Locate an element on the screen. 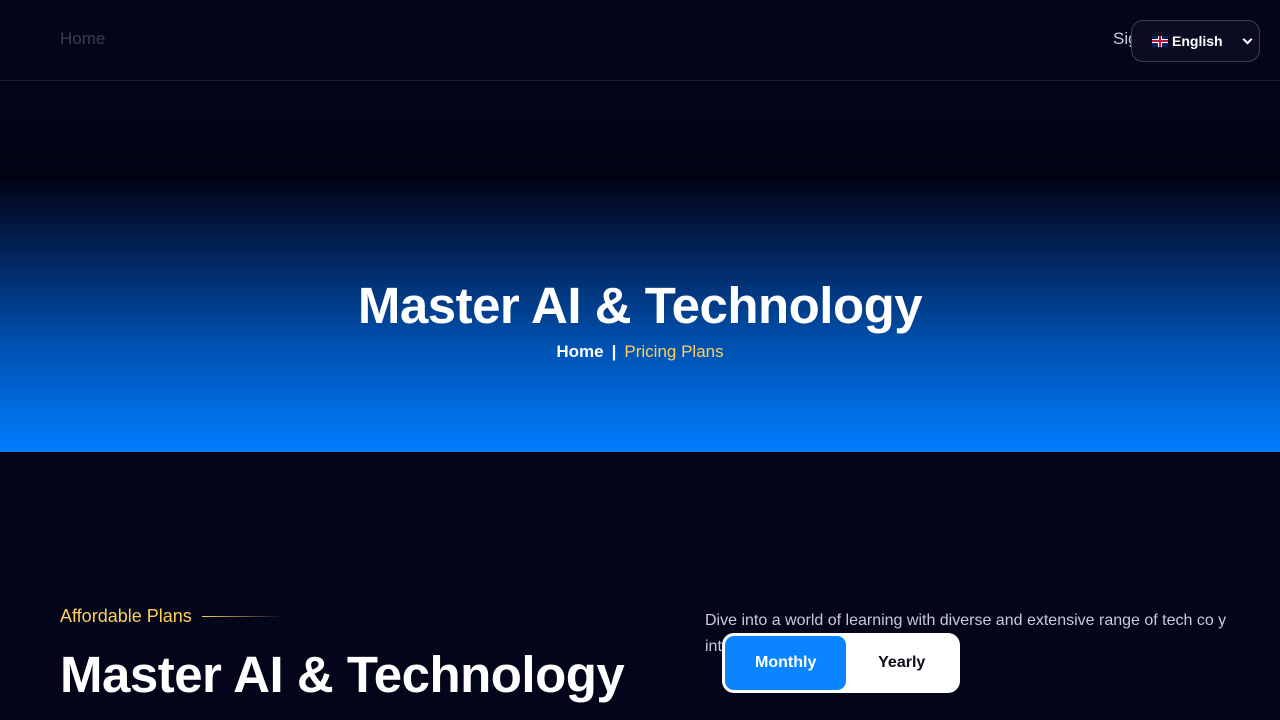  breadcrumb-home-link: Home is located at coordinates (579, 351).